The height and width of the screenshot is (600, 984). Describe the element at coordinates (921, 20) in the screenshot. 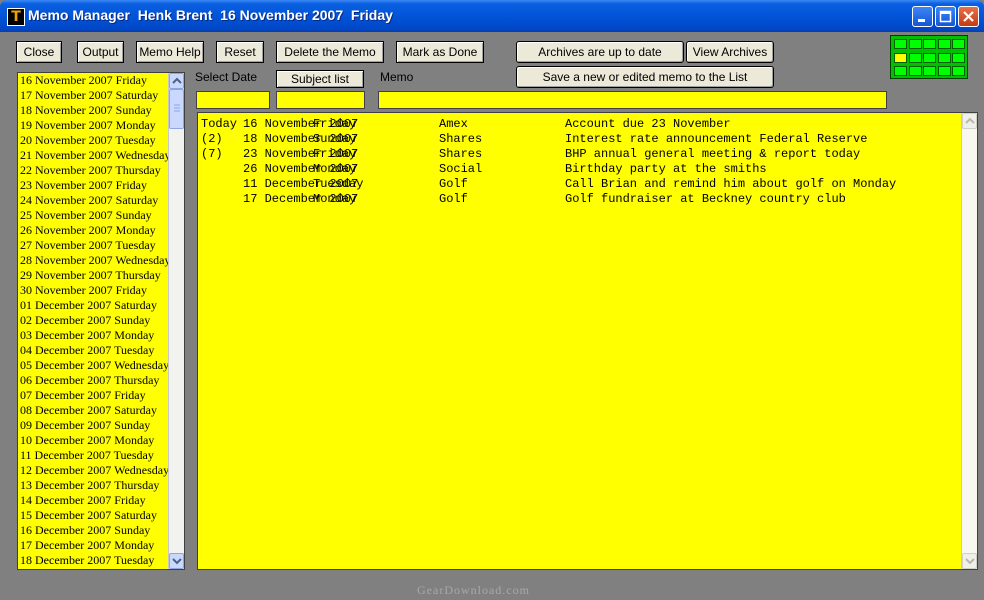

I see `minimize-icon` at that location.